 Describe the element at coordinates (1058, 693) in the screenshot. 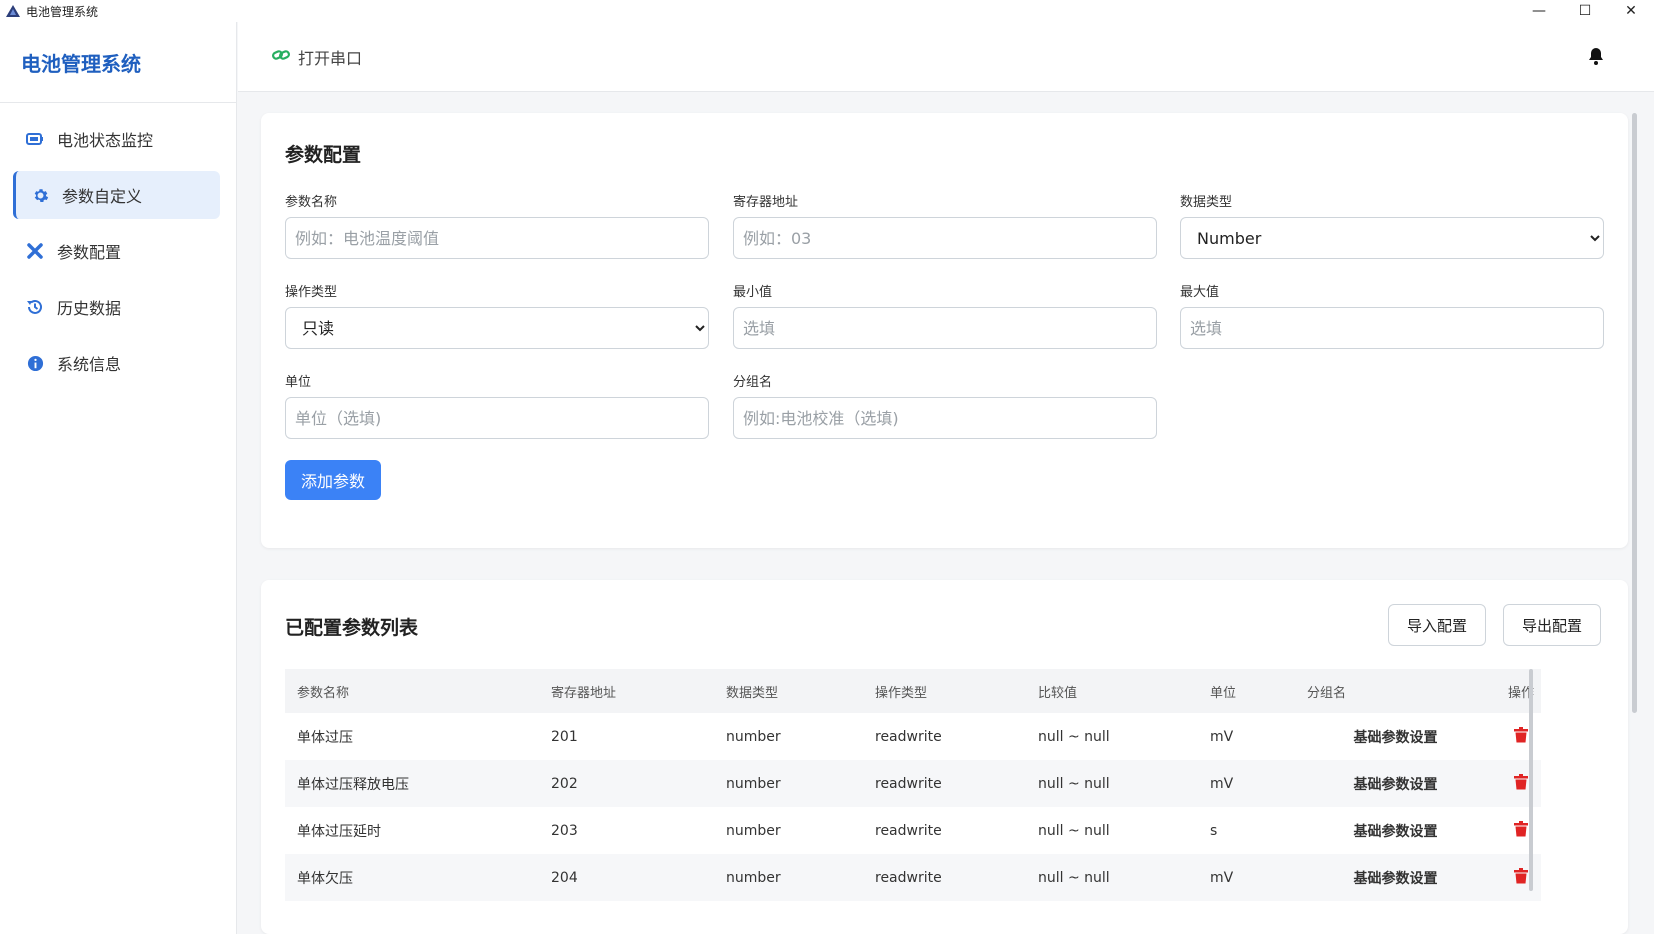

I see `column-header: 比较值` at that location.